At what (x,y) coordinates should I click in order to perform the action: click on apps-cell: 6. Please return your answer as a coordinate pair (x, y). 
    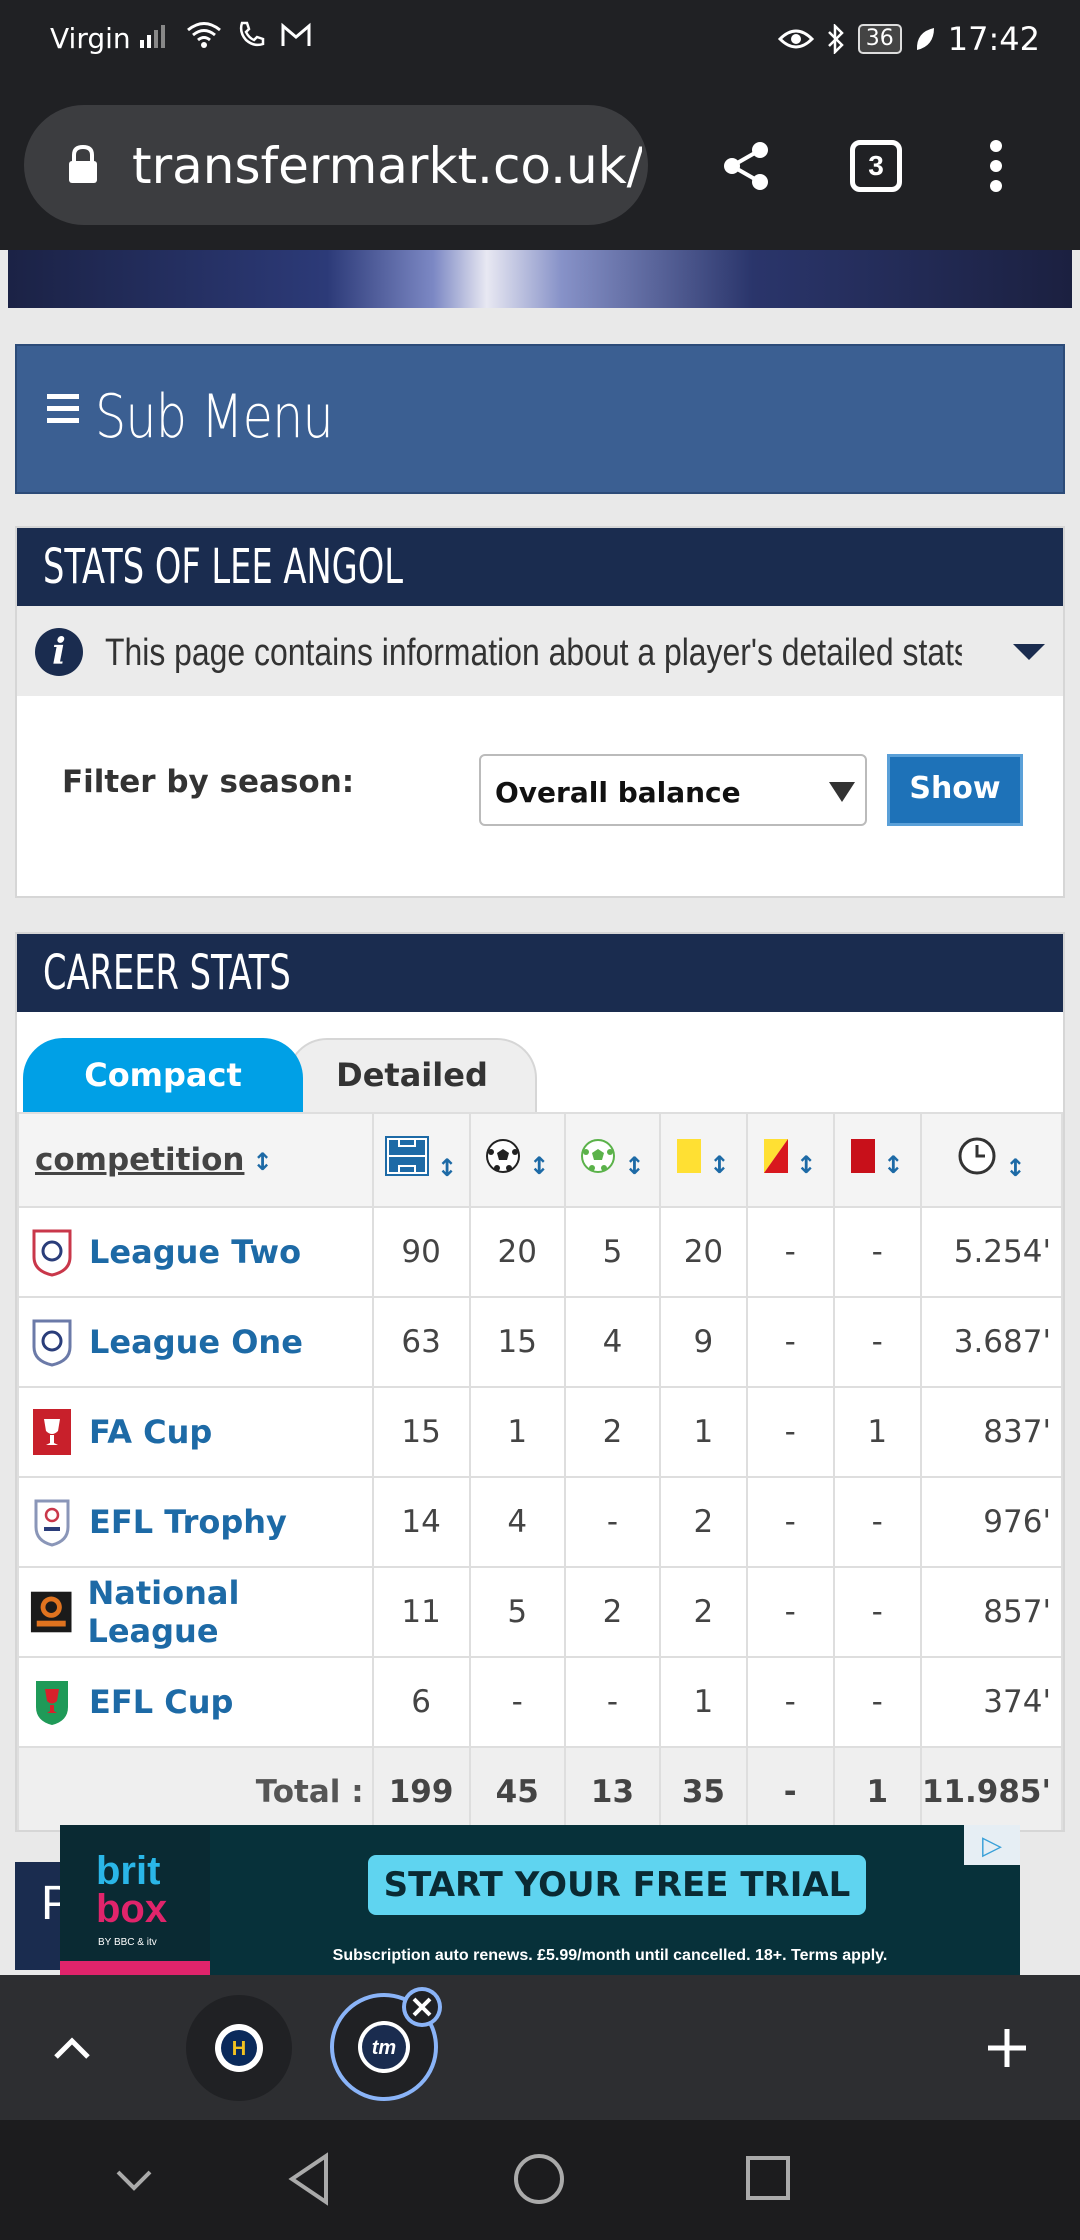
    Looking at the image, I should click on (421, 1702).